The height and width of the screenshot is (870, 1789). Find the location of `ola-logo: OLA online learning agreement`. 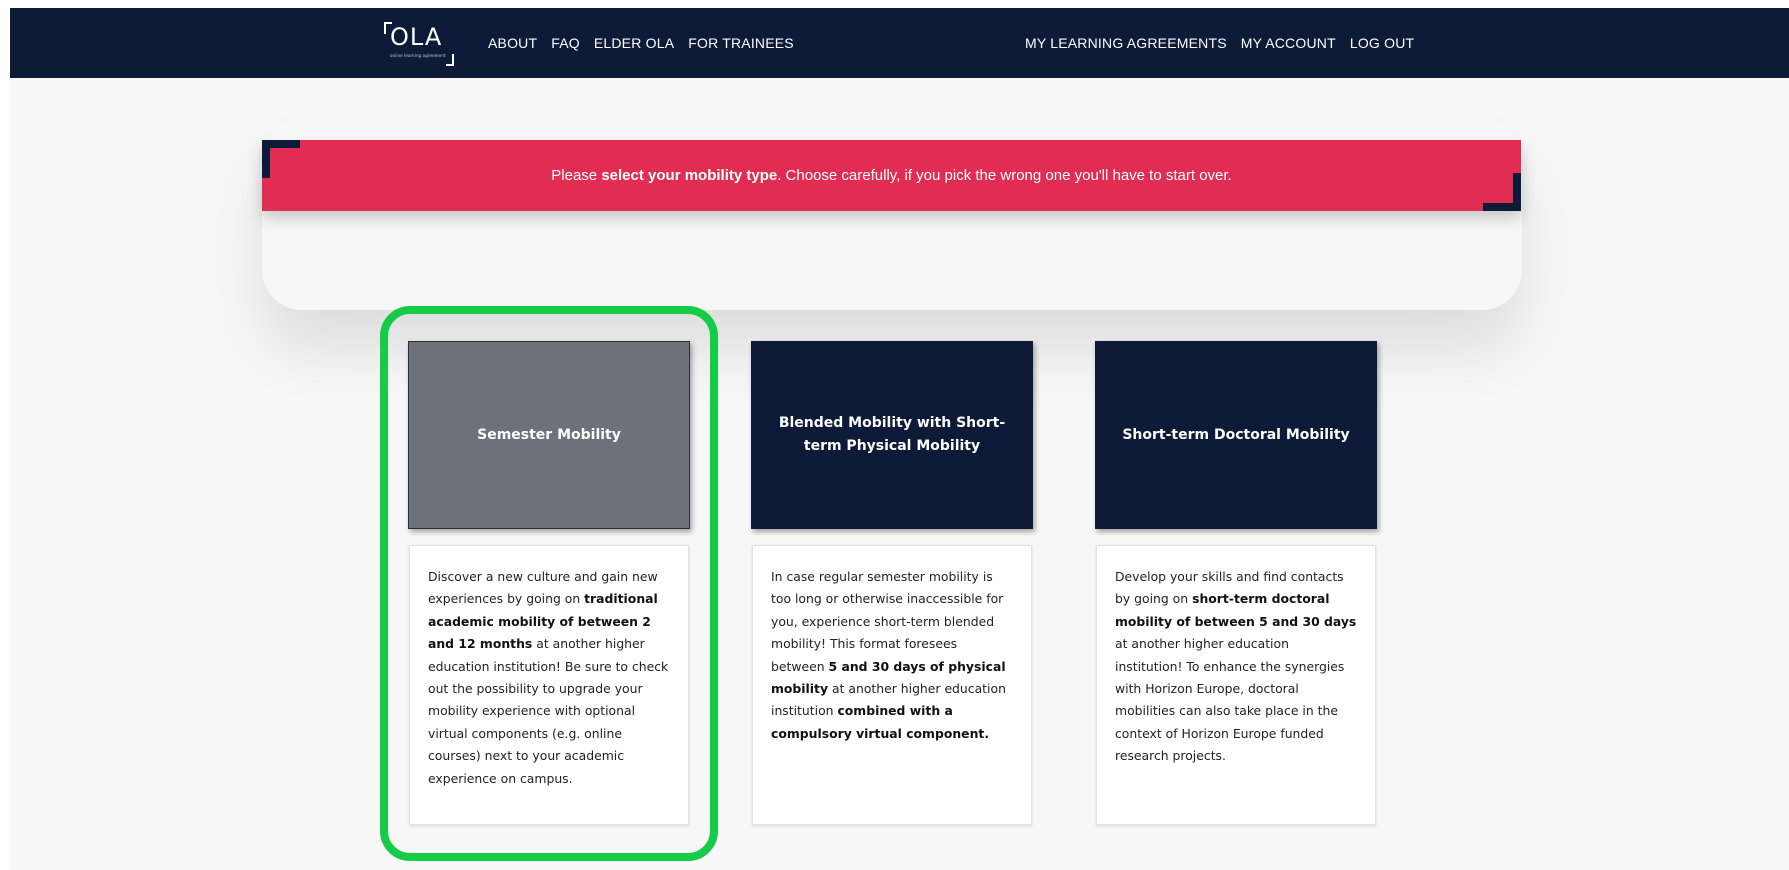

ola-logo: OLA online learning agreement is located at coordinates (419, 44).